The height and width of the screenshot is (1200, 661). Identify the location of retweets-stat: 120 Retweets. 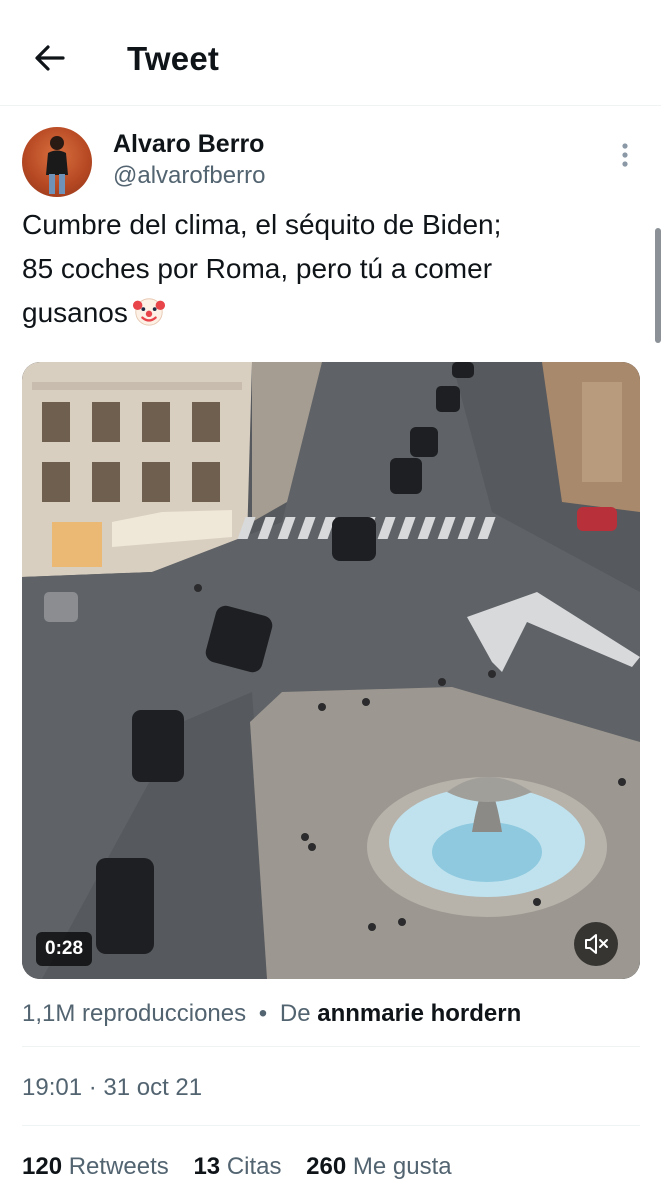
(95, 1167).